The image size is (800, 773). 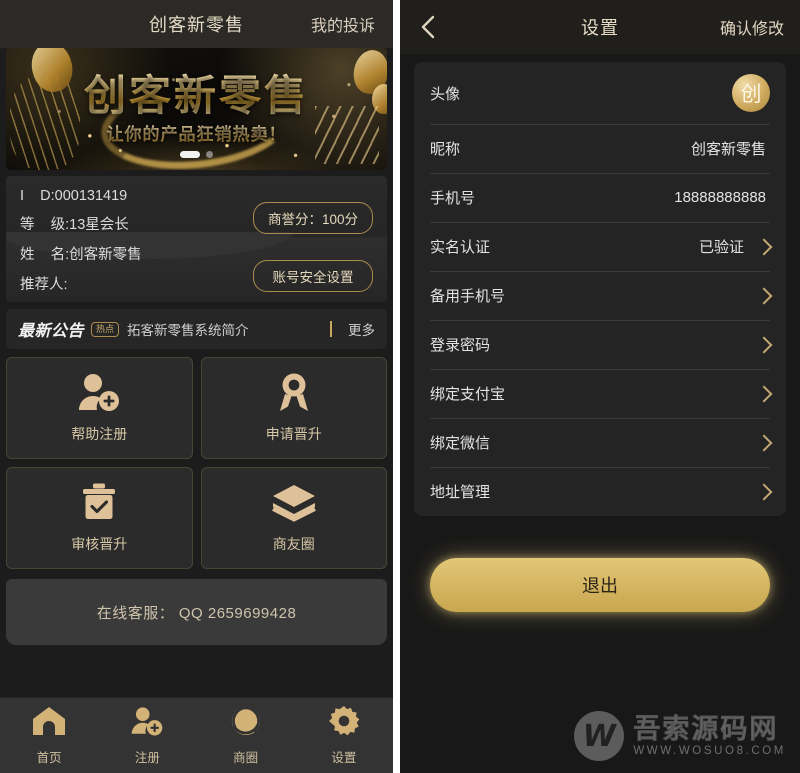 What do you see at coordinates (361, 329) in the screenshot?
I see `announcement-more-link: 更多` at bounding box center [361, 329].